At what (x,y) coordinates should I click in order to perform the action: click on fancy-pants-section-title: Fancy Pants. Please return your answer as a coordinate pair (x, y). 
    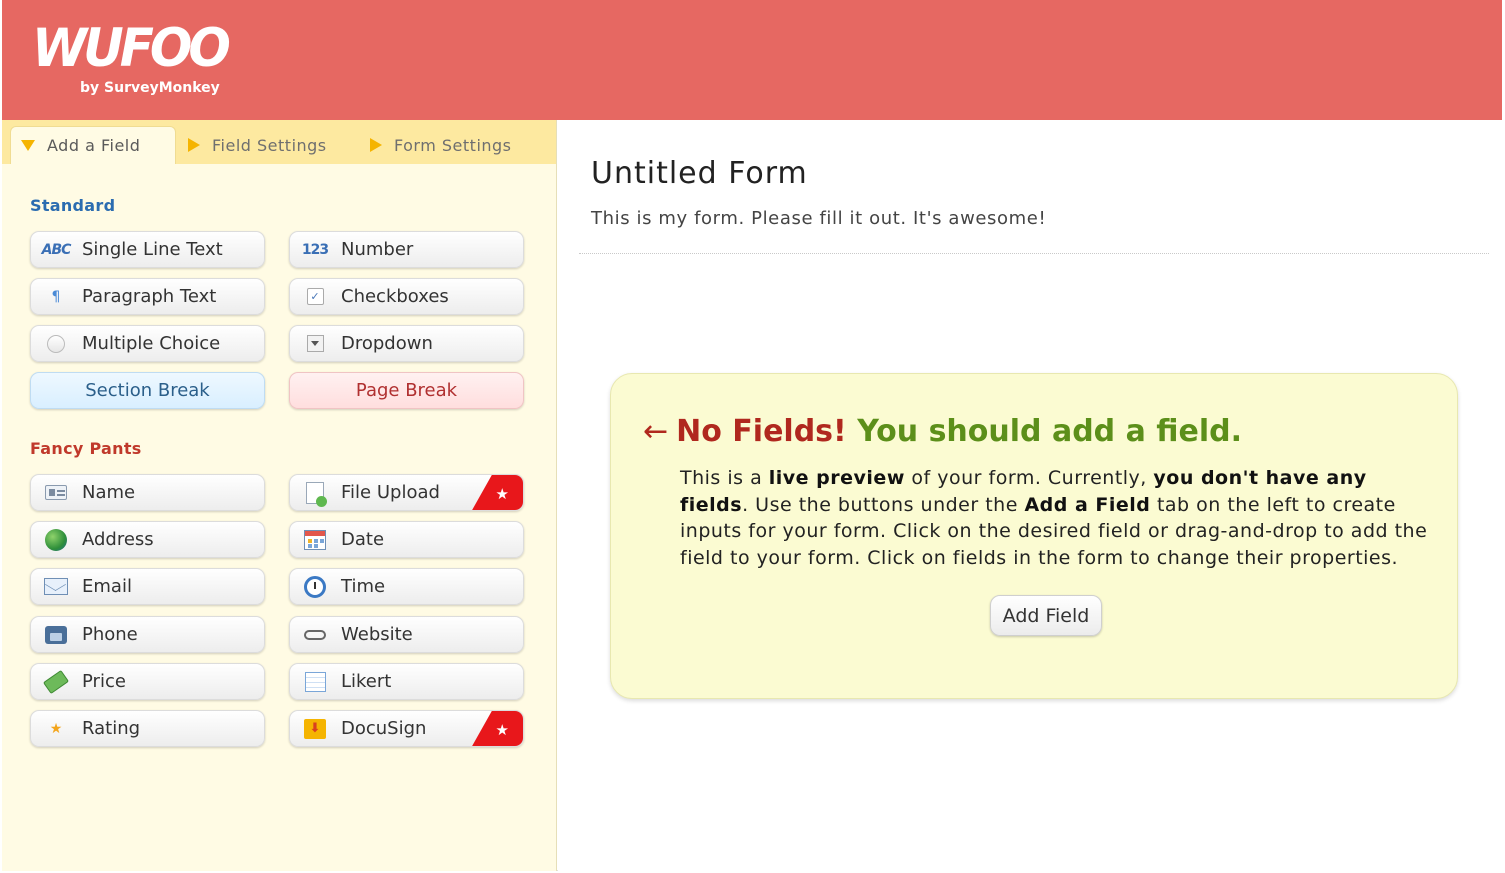
    Looking at the image, I should click on (86, 448).